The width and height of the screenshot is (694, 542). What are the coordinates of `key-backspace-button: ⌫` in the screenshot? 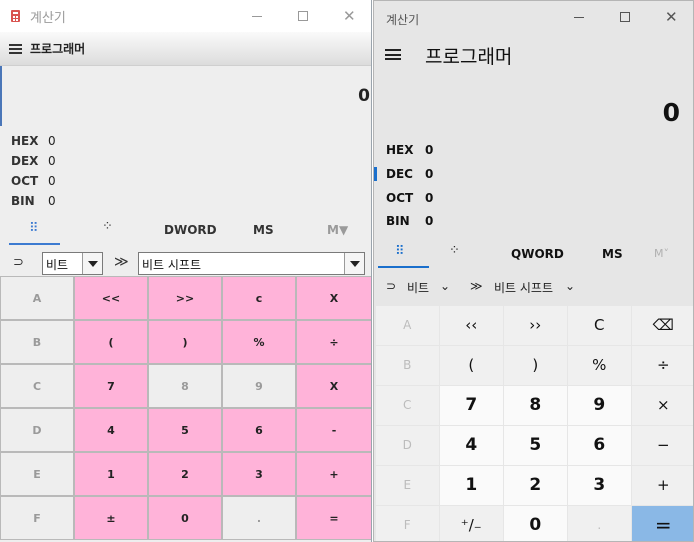 It's located at (662, 325).